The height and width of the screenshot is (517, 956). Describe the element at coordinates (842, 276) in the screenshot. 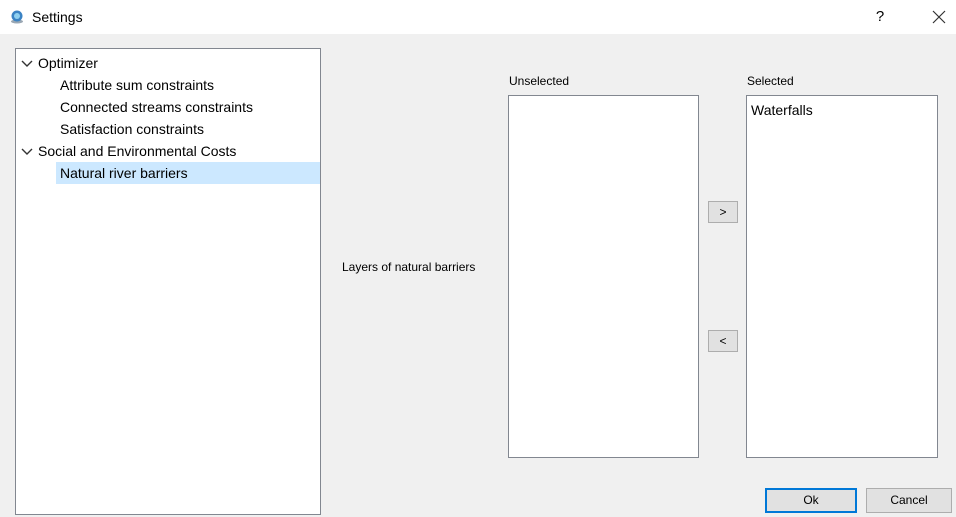

I see `selected-list: Waterfalls` at that location.